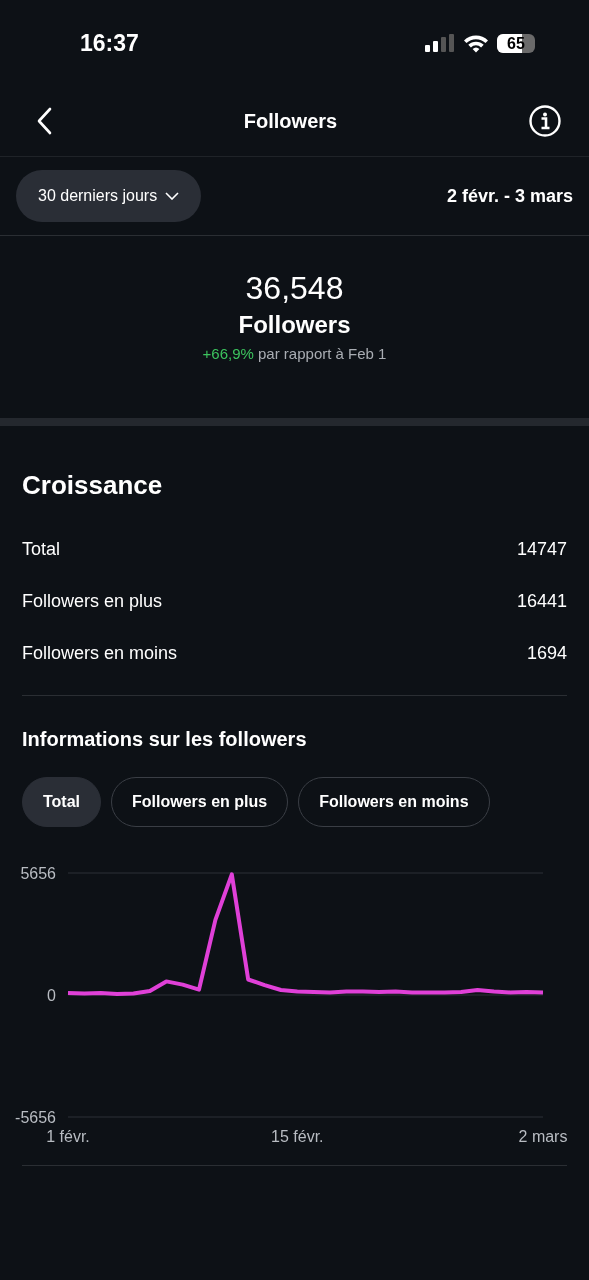 Image resolution: width=589 pixels, height=1280 pixels. I want to click on filter-chip: Total, so click(62, 802).